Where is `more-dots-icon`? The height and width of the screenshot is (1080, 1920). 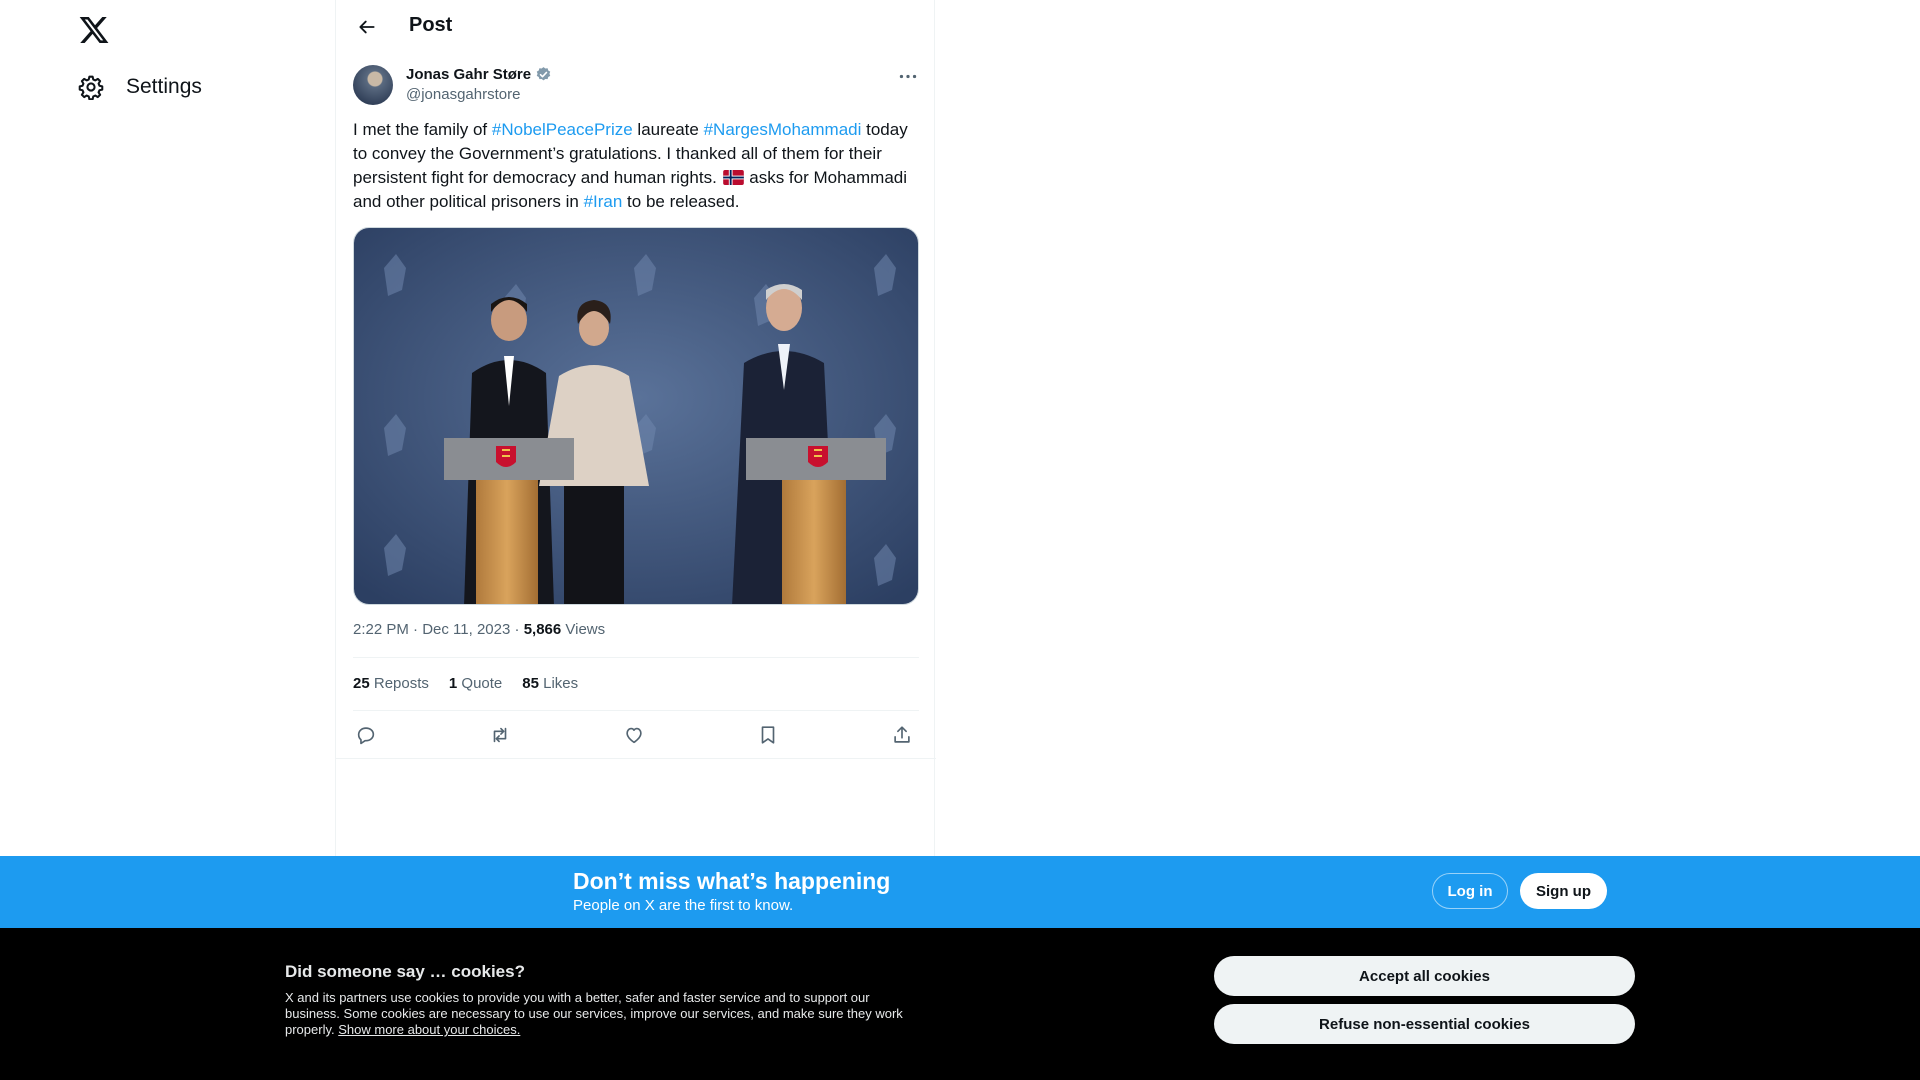
more-dots-icon is located at coordinates (908, 76).